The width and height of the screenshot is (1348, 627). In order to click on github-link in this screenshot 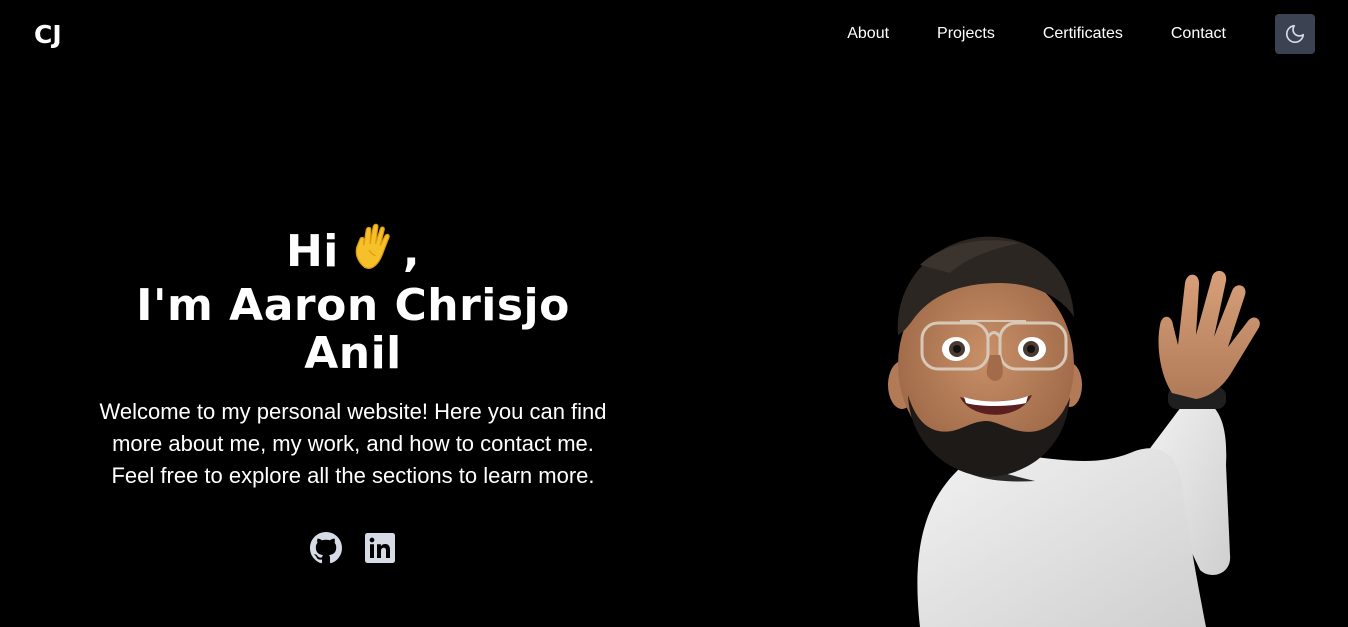, I will do `click(326, 548)`.